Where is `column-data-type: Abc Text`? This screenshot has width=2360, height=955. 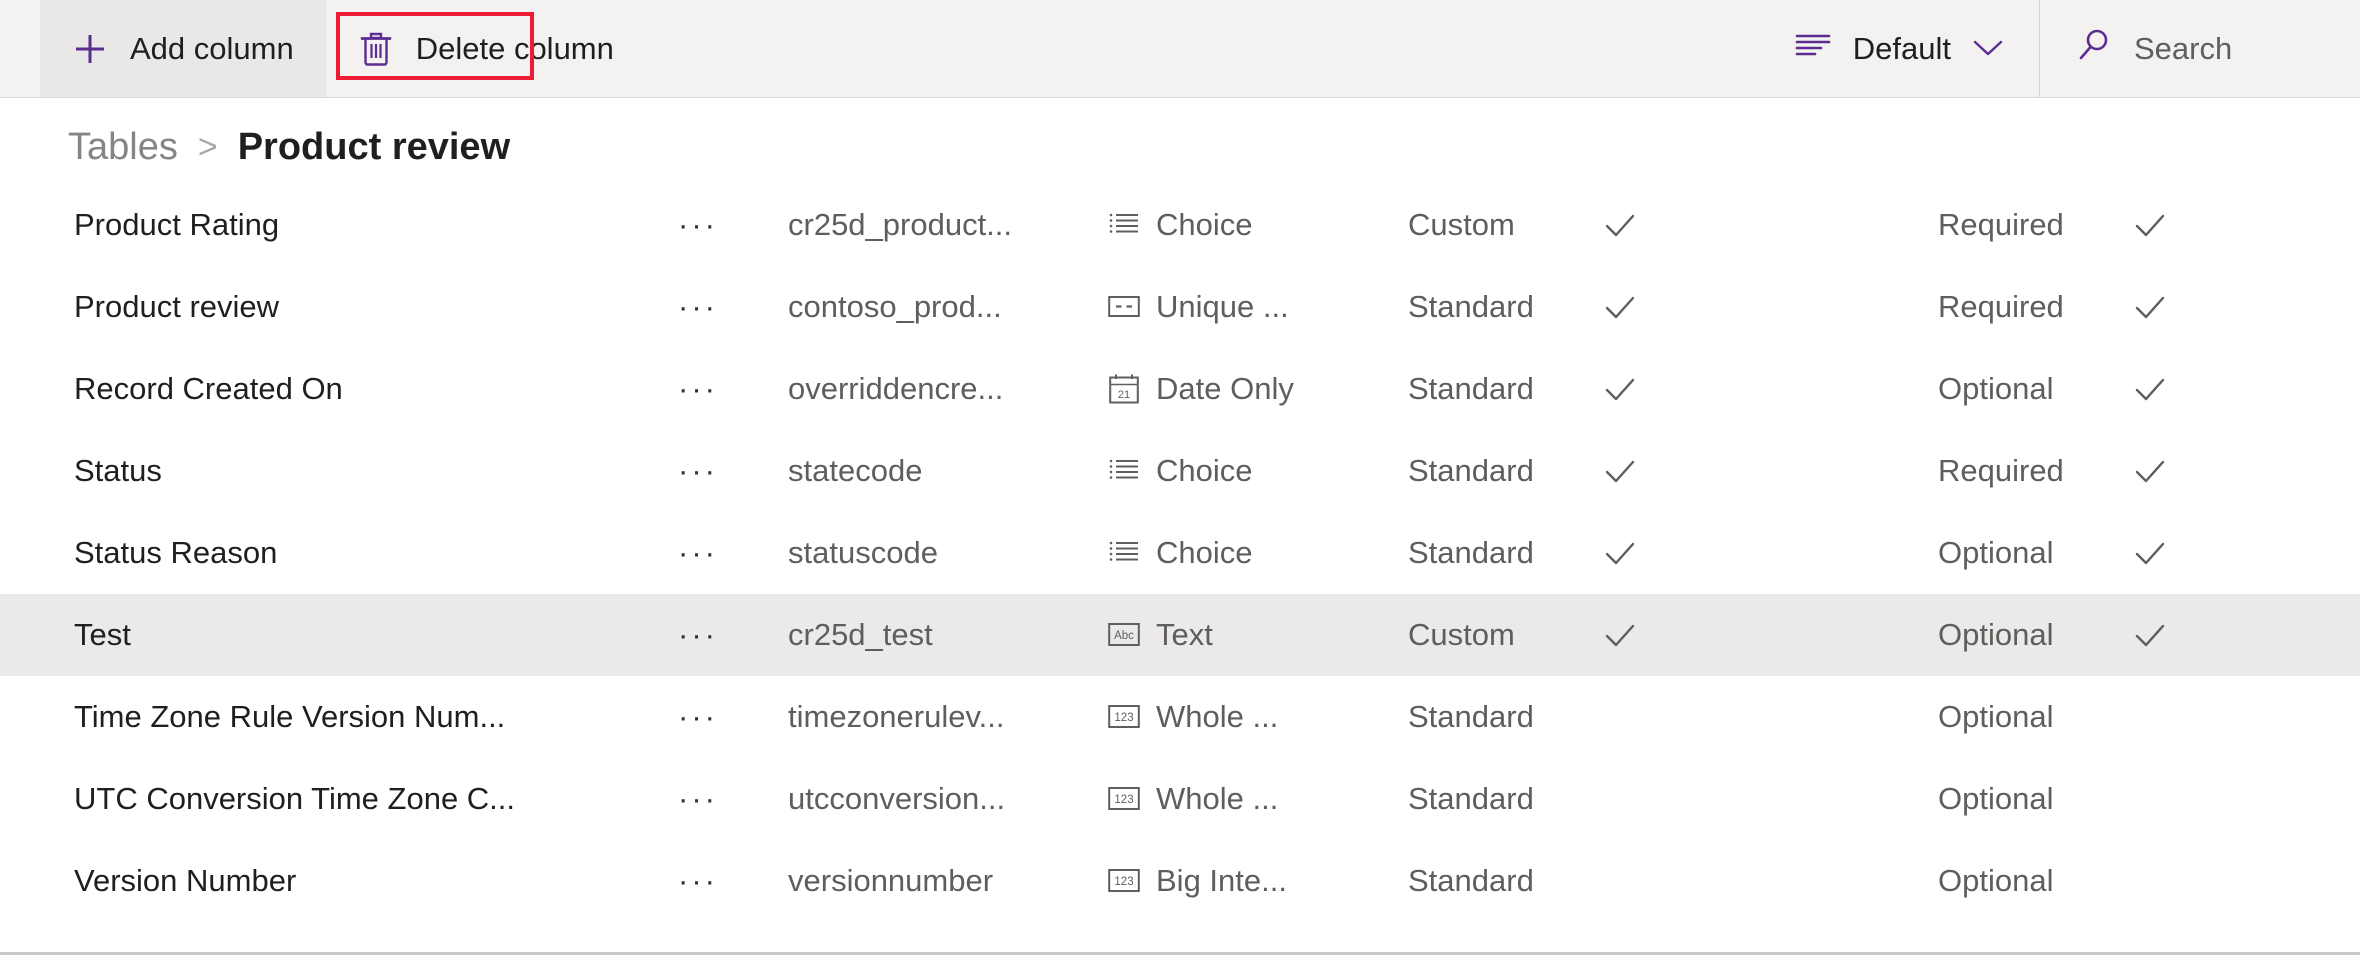
column-data-type: Abc Text is located at coordinates (1258, 635).